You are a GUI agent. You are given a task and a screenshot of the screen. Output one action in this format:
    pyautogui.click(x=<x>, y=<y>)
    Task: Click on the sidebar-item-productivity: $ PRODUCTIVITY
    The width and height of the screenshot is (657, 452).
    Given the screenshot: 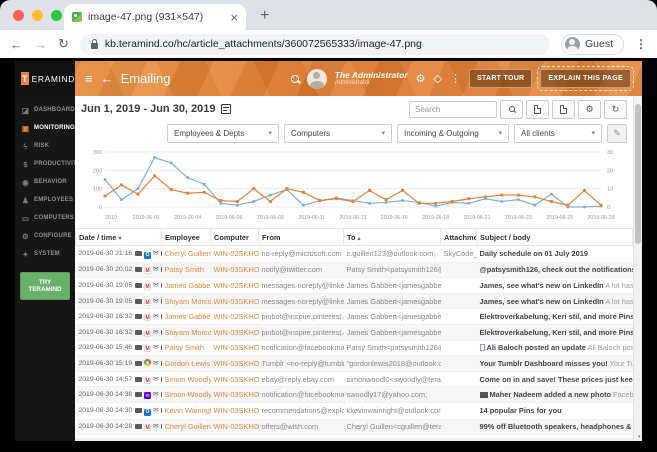 What is the action you would take?
    pyautogui.click(x=48, y=164)
    